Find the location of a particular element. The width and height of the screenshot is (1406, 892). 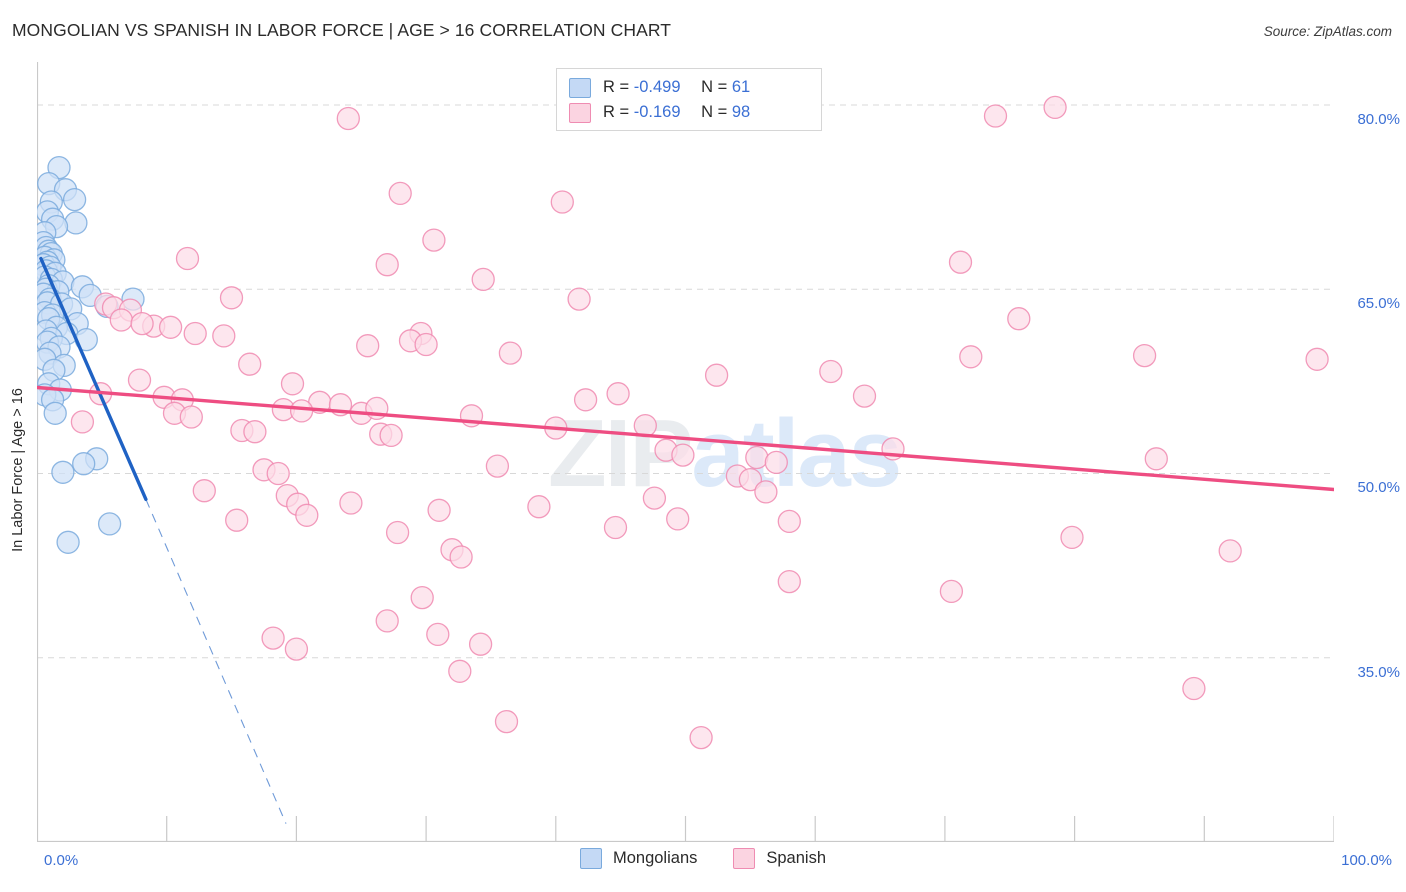

legend-label-spanish: Spanish is located at coordinates (796, 858).